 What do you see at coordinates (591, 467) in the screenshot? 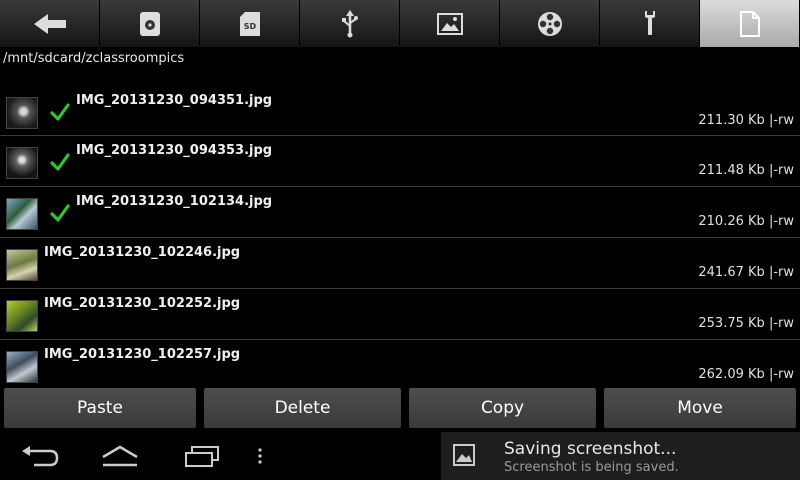
I see `notification-subtitle: Screenshot is being saved.` at bounding box center [591, 467].